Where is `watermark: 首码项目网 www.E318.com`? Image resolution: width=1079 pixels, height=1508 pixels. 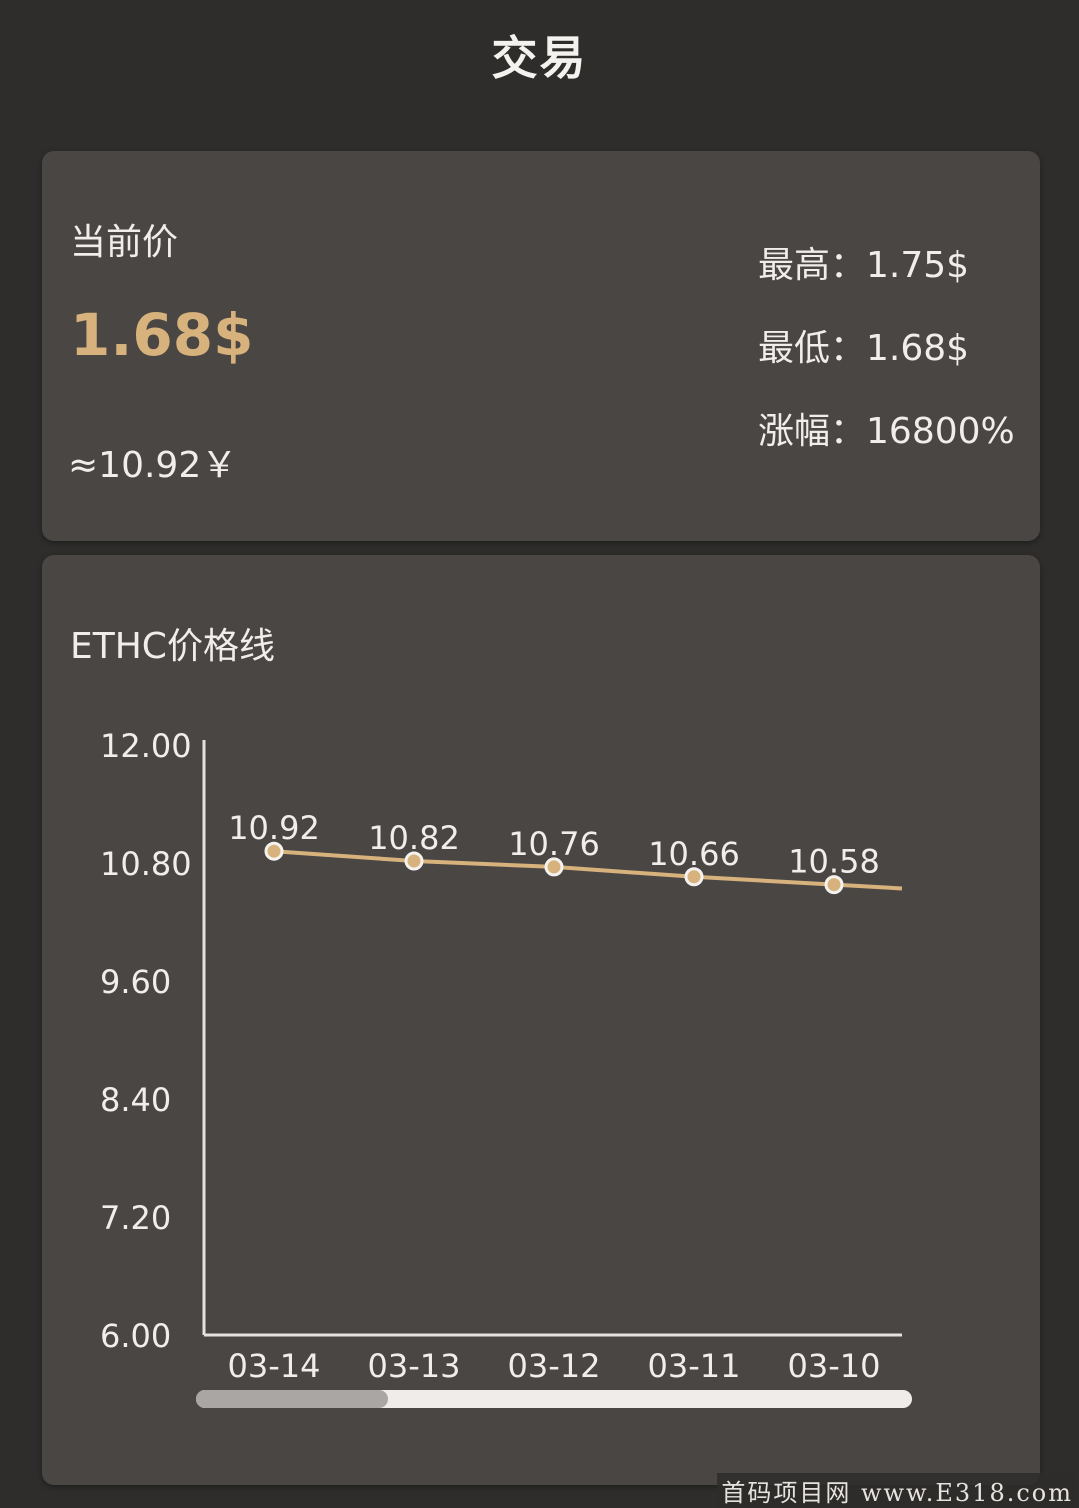 watermark: 首码项目网 www.E318.com is located at coordinates (897, 1490).